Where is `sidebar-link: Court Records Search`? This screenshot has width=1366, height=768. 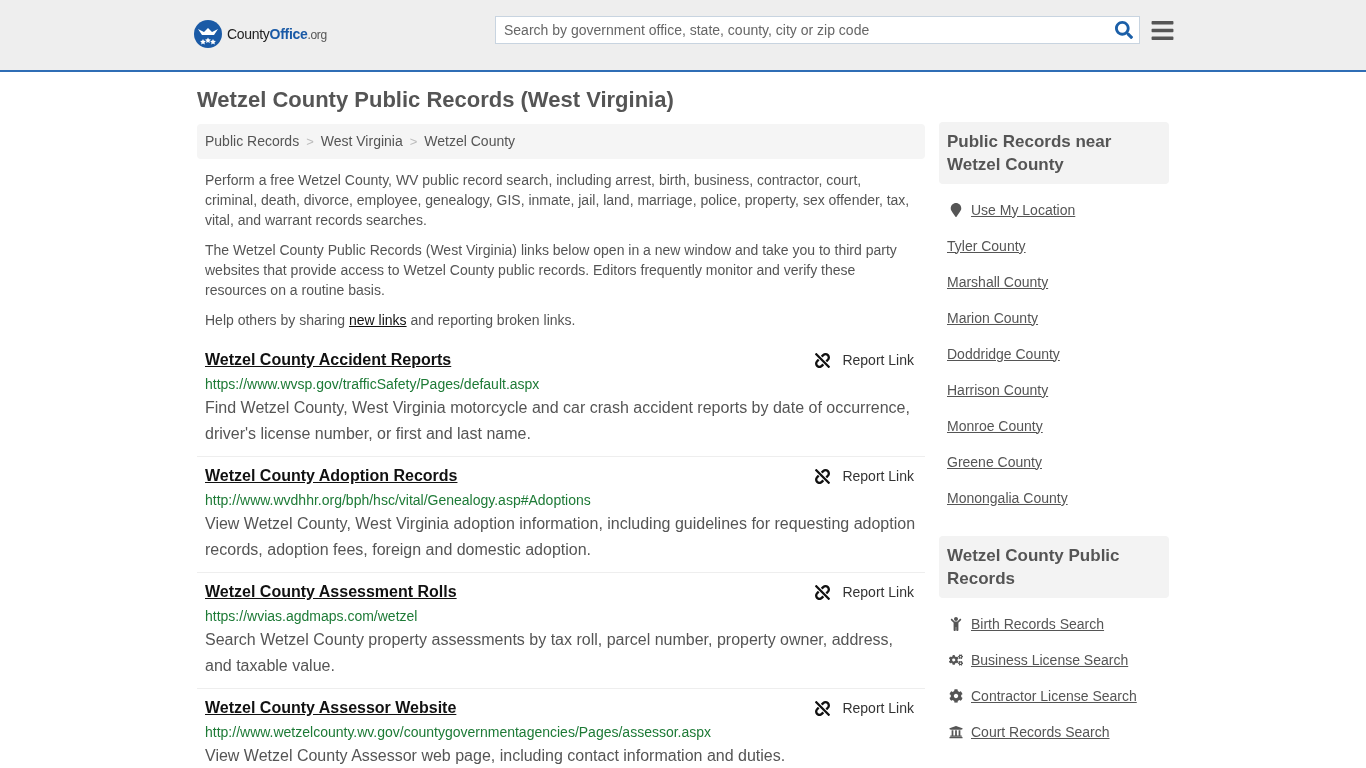
sidebar-link: Court Records Search is located at coordinates (1040, 732).